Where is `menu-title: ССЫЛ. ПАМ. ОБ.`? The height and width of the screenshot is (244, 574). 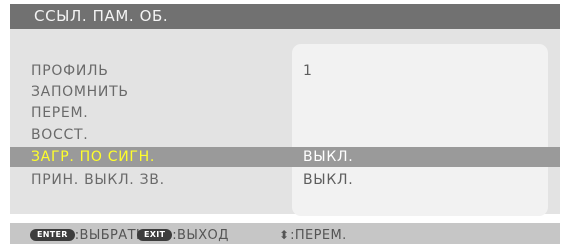 menu-title: ССЫЛ. ПАМ. ОБ. is located at coordinates (101, 16).